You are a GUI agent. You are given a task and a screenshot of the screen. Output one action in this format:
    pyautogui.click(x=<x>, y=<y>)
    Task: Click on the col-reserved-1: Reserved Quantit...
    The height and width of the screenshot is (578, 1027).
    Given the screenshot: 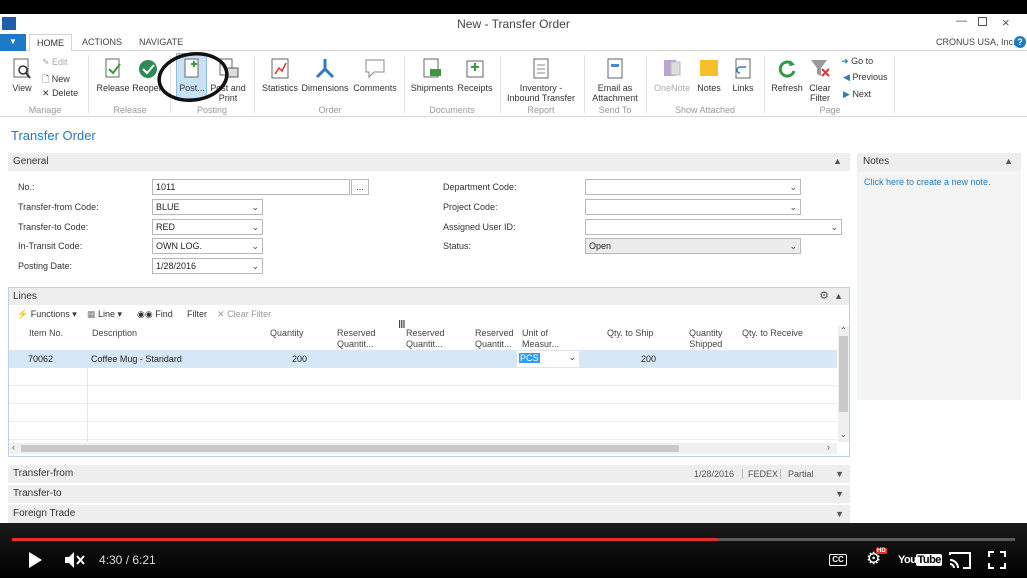 What is the action you would take?
    pyautogui.click(x=356, y=339)
    